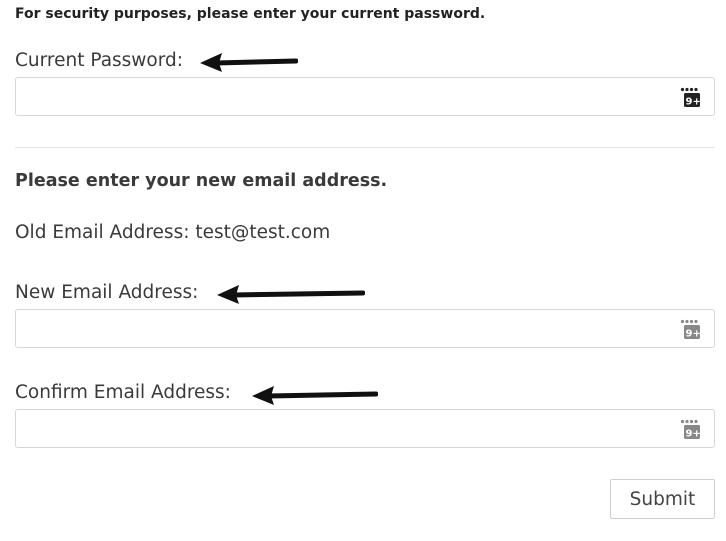  What do you see at coordinates (662, 499) in the screenshot?
I see `submit-button: Submit` at bounding box center [662, 499].